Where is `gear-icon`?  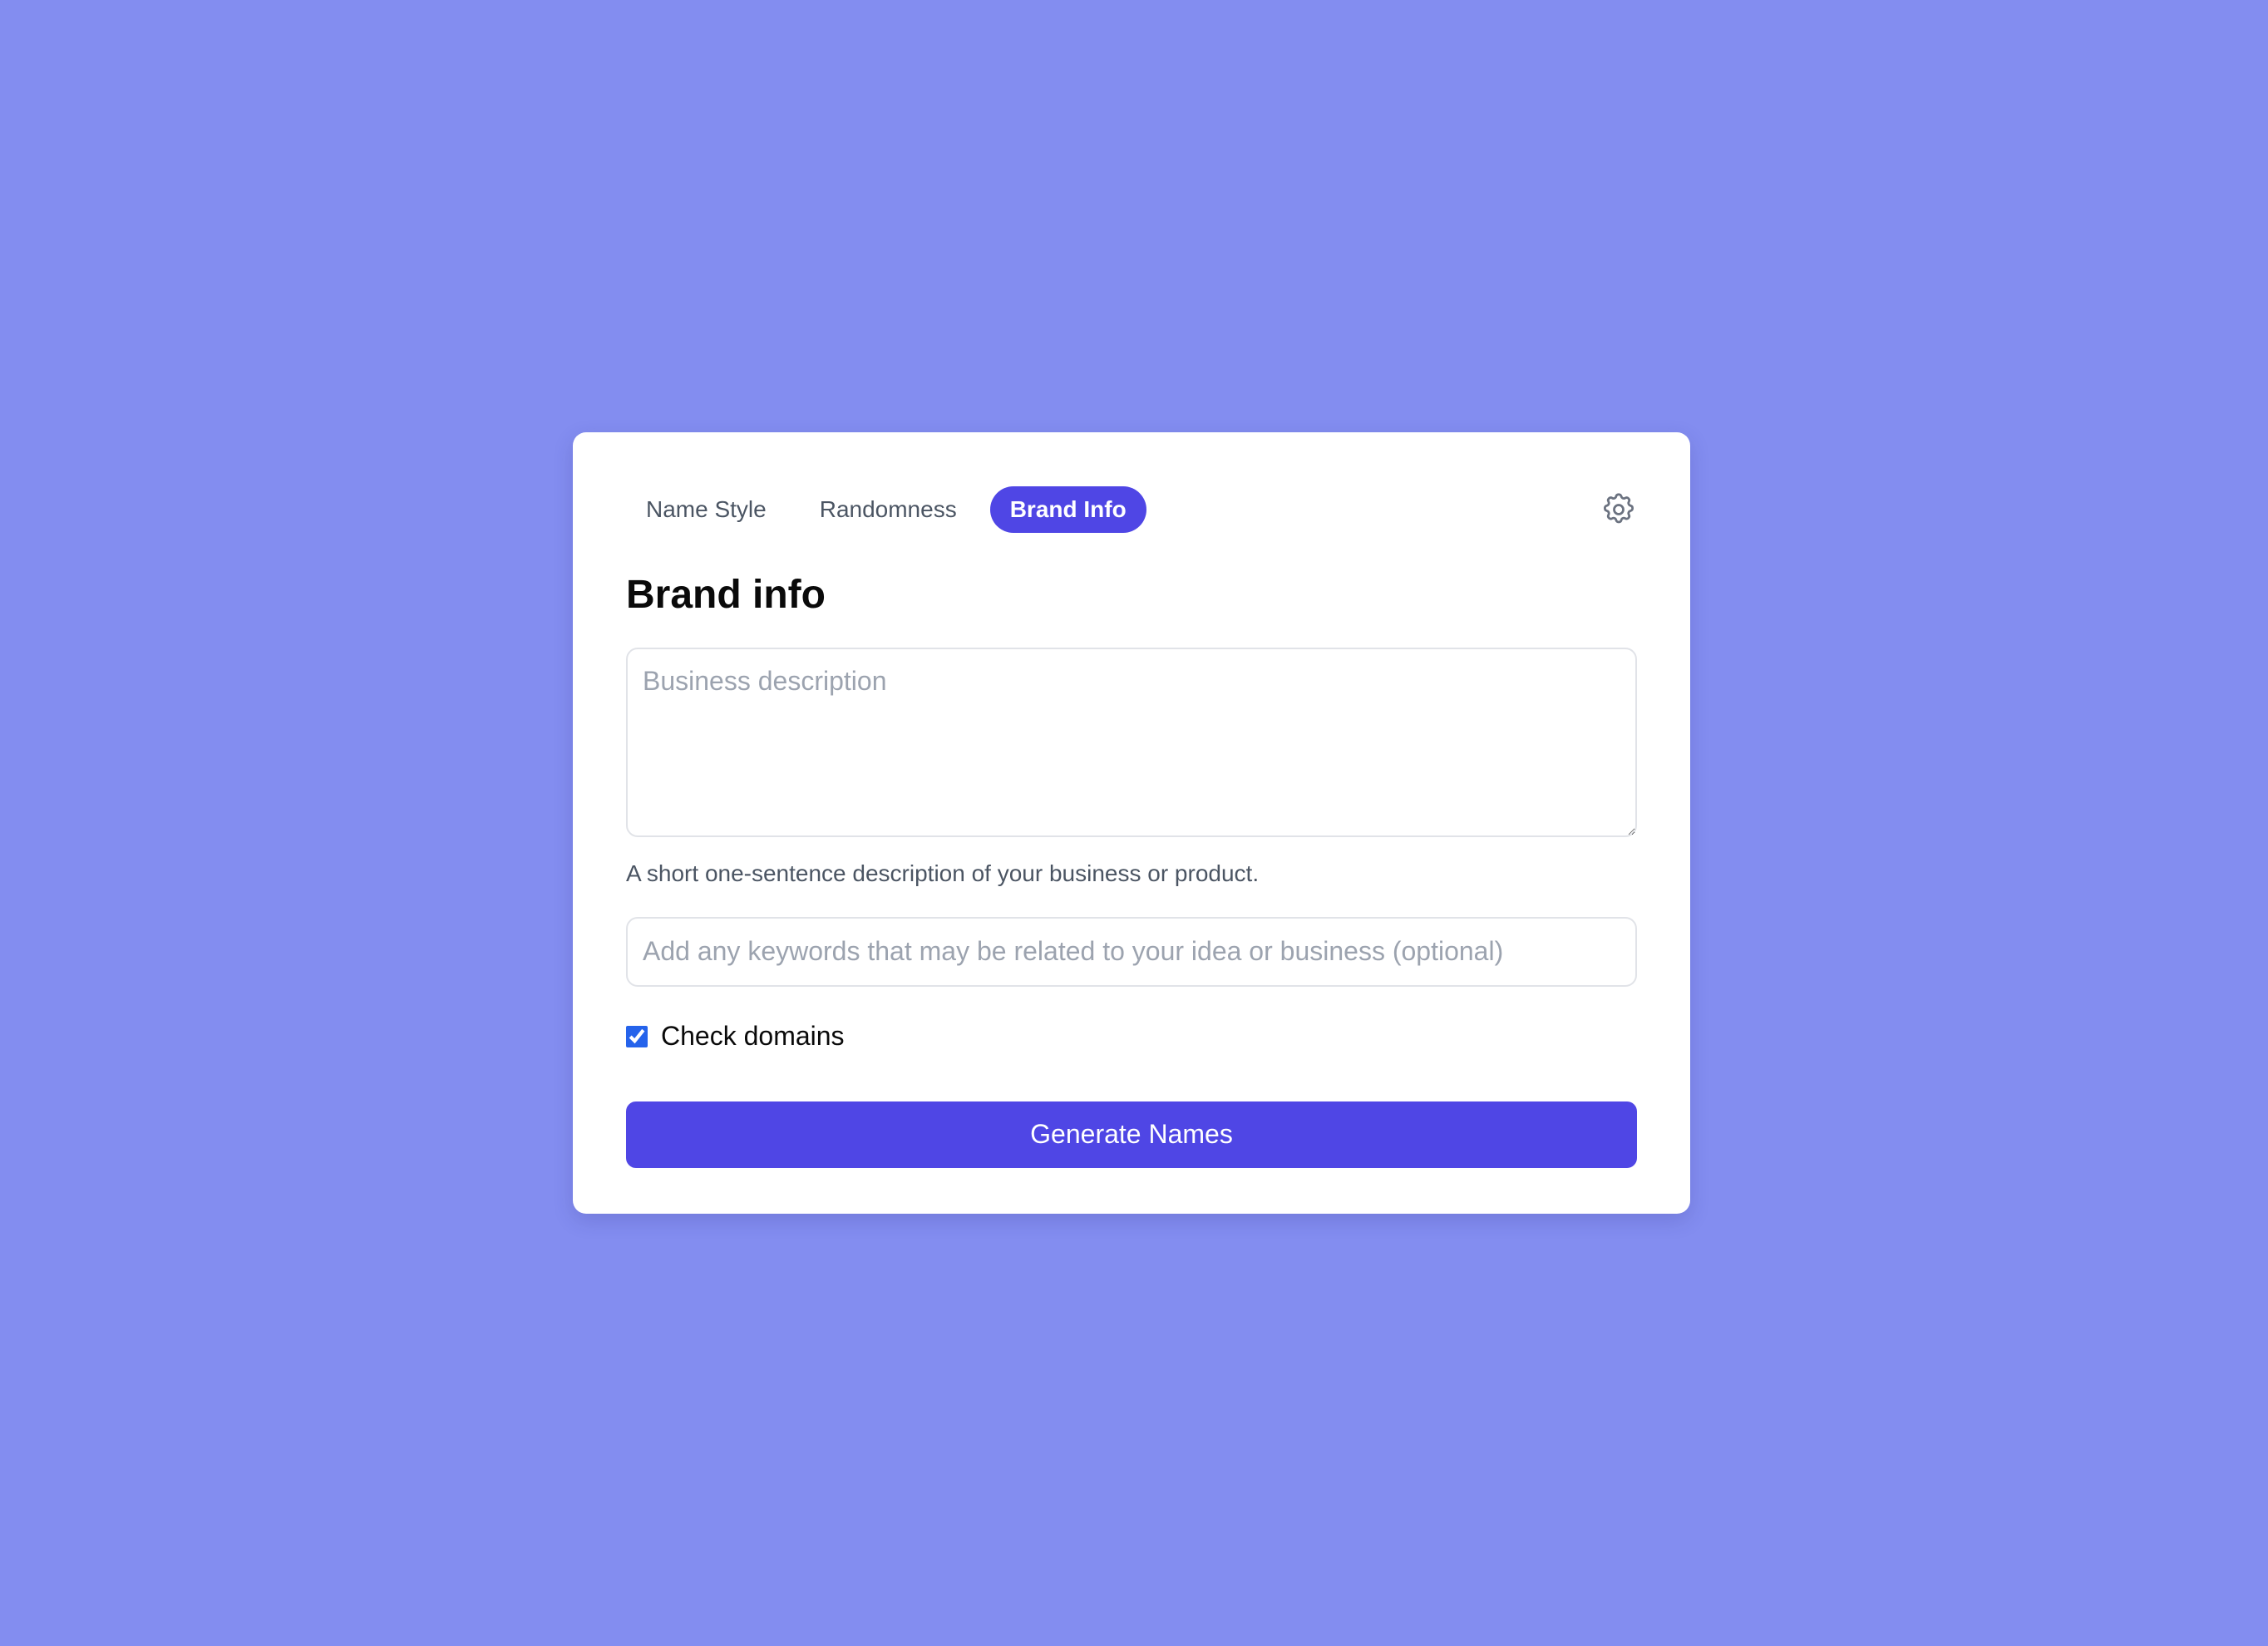 gear-icon is located at coordinates (1618, 510).